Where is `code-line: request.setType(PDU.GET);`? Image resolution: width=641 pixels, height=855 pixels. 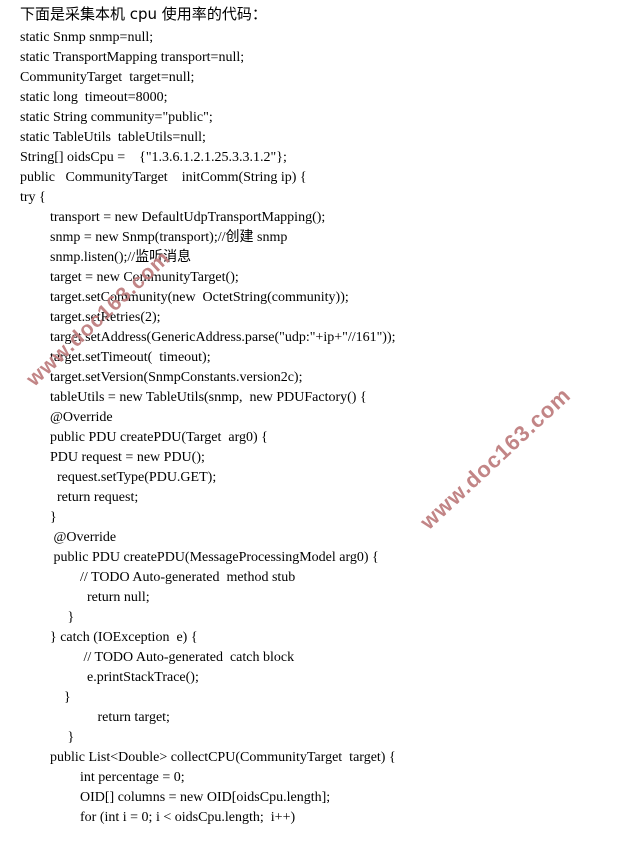 code-line: request.setType(PDU.GET); is located at coordinates (320, 478).